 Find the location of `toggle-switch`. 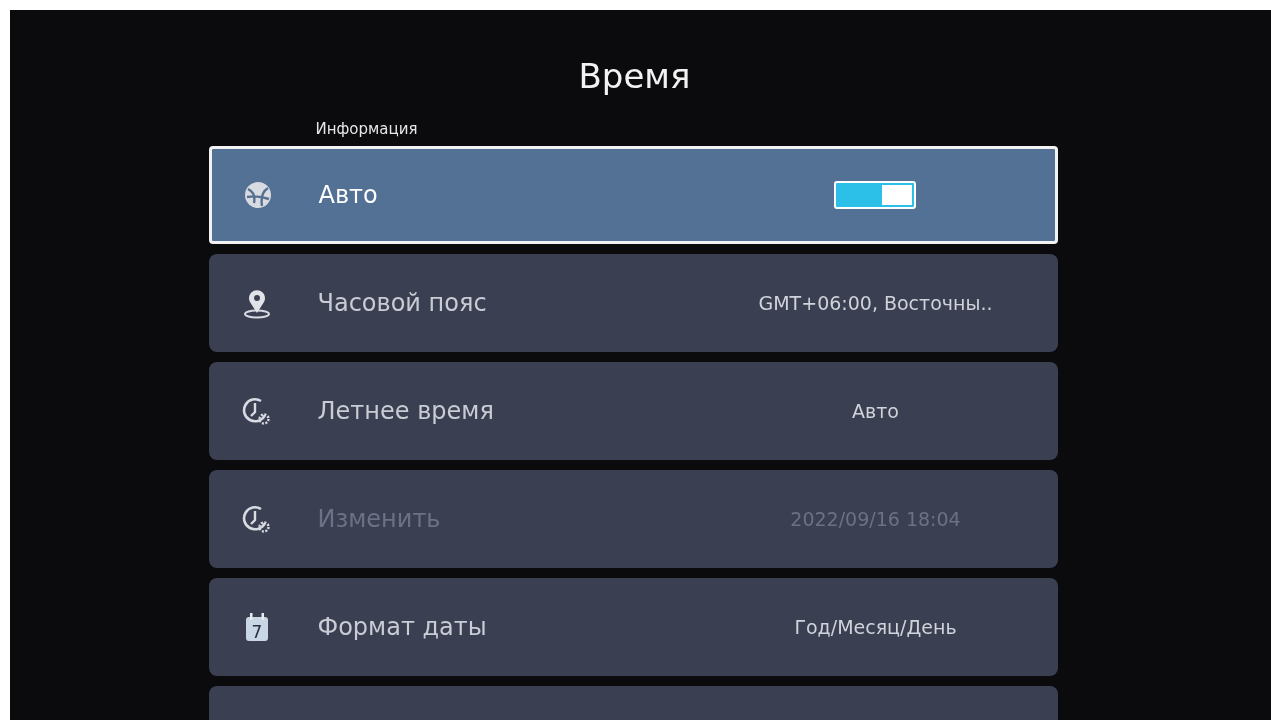

toggle-switch is located at coordinates (874, 195).